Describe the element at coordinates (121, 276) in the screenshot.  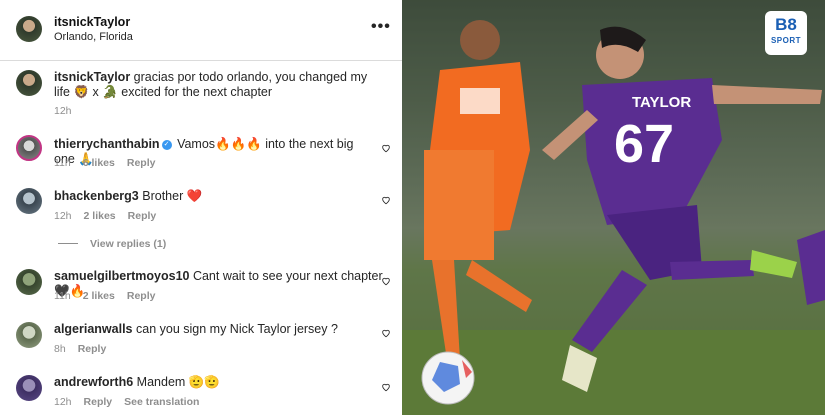
I see `comment-author: samuelgilbertmoyos10` at that location.